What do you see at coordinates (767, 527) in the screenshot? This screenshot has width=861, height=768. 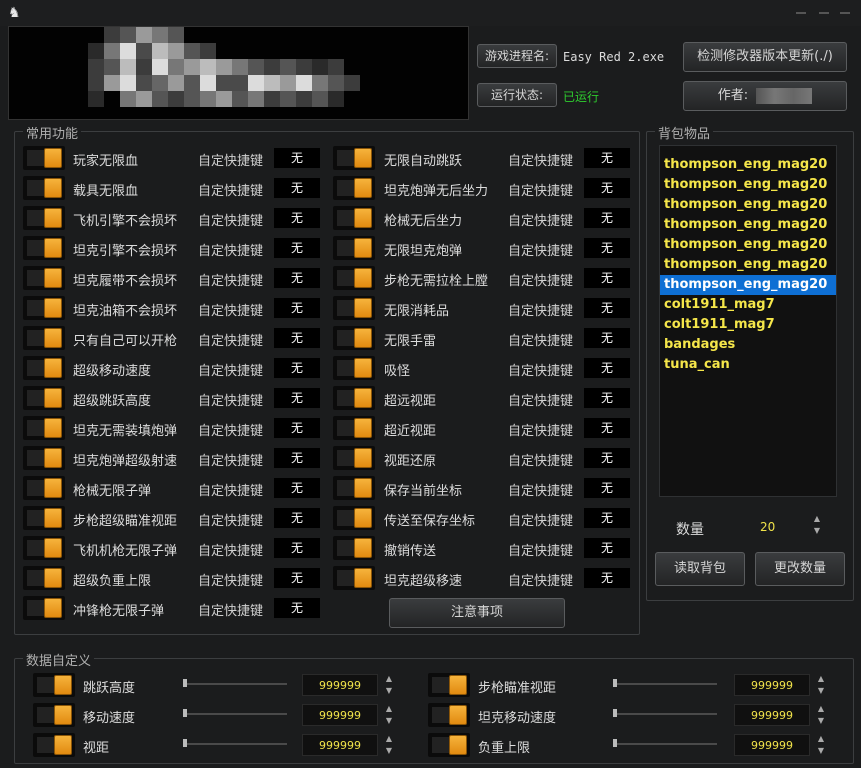 I see `quantity-field: 20` at bounding box center [767, 527].